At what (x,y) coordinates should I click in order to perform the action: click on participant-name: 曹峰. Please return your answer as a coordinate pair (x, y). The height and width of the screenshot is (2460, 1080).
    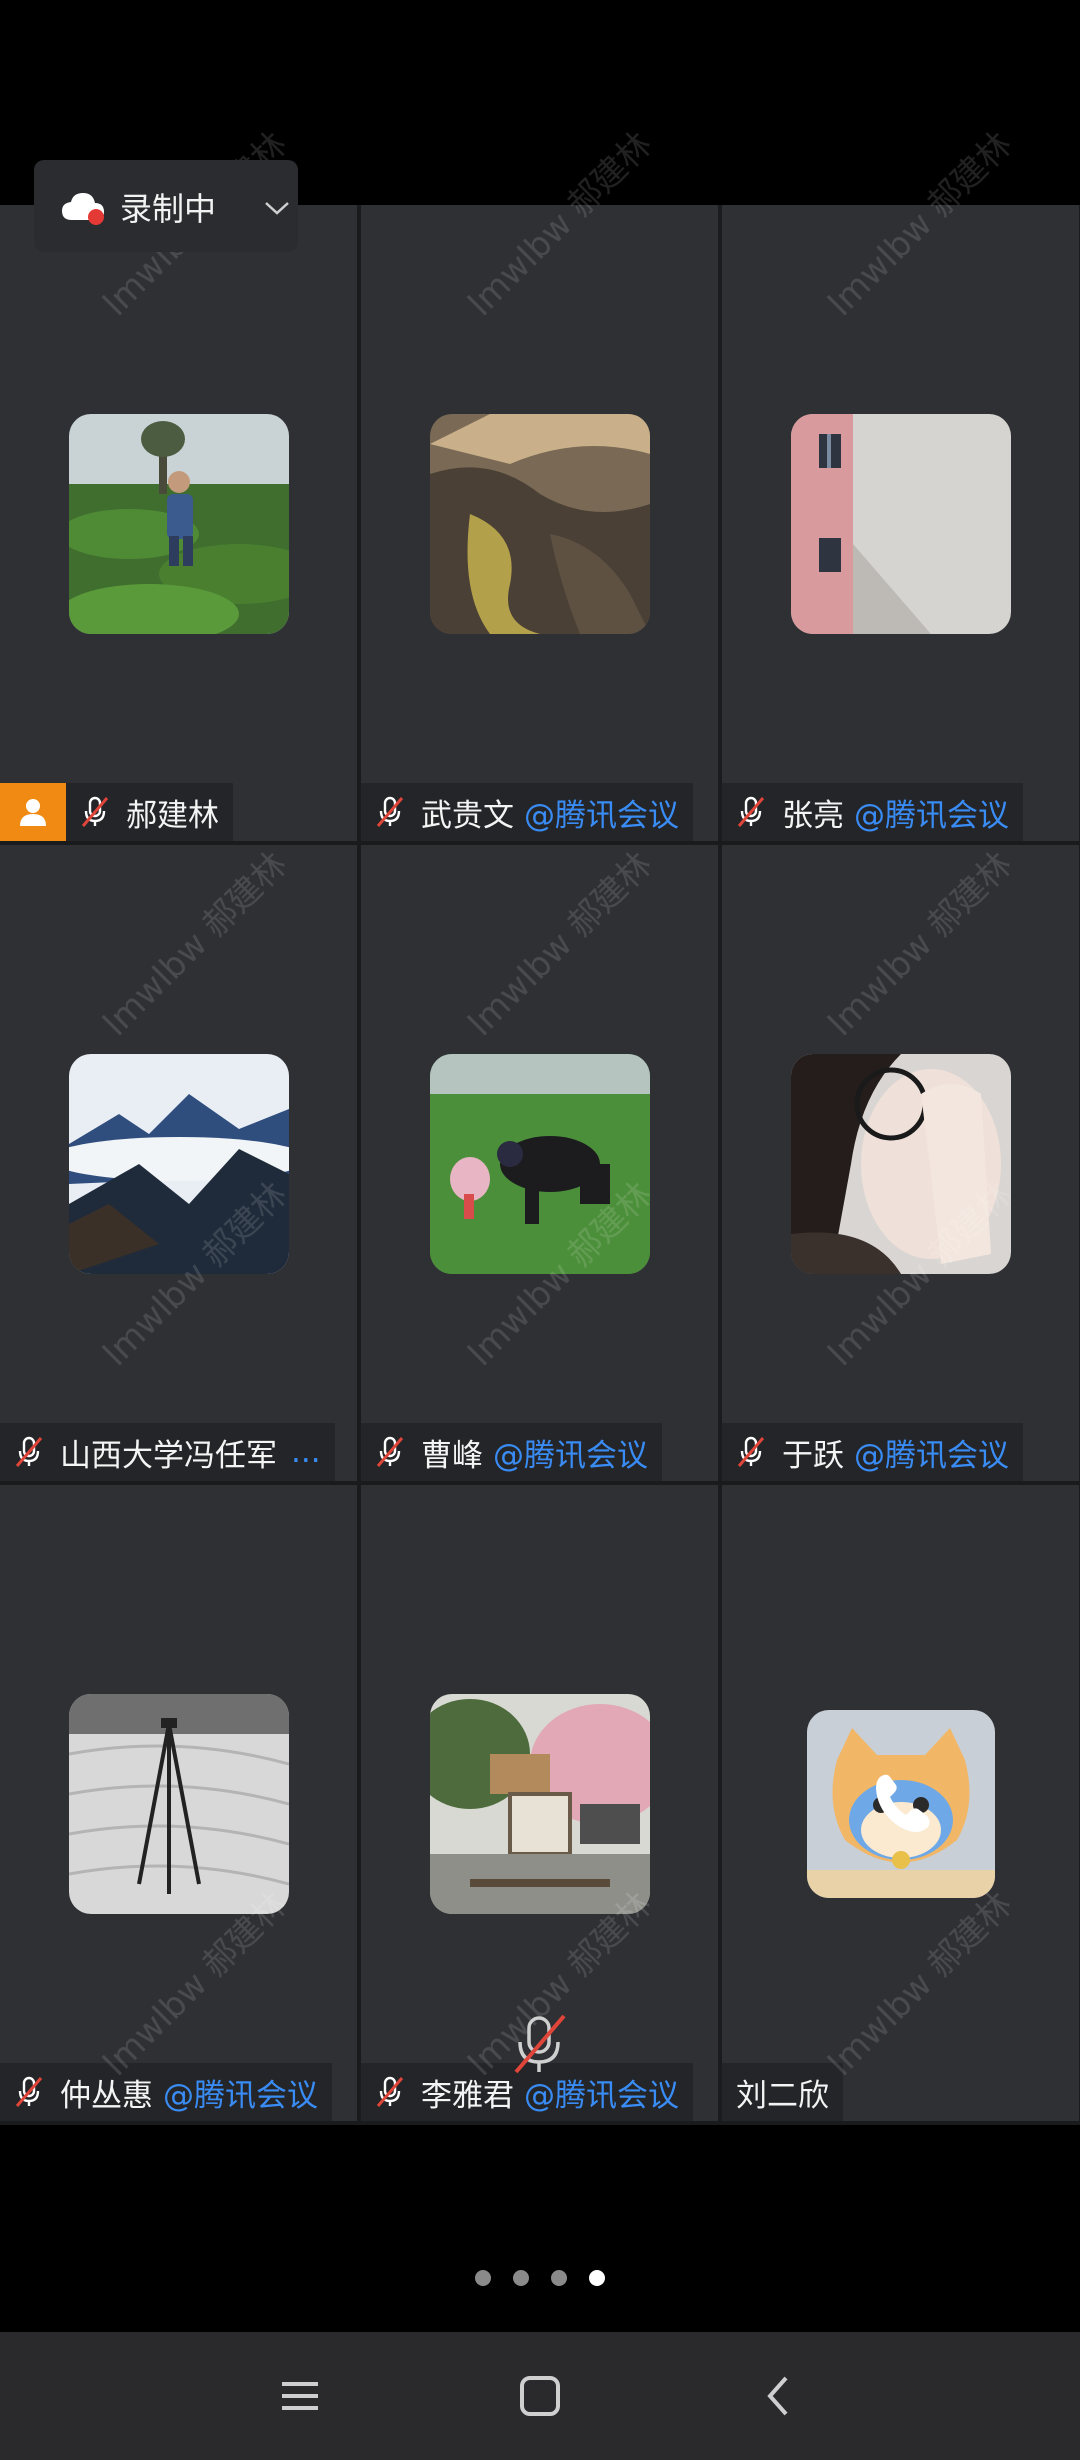
    Looking at the image, I should click on (452, 1455).